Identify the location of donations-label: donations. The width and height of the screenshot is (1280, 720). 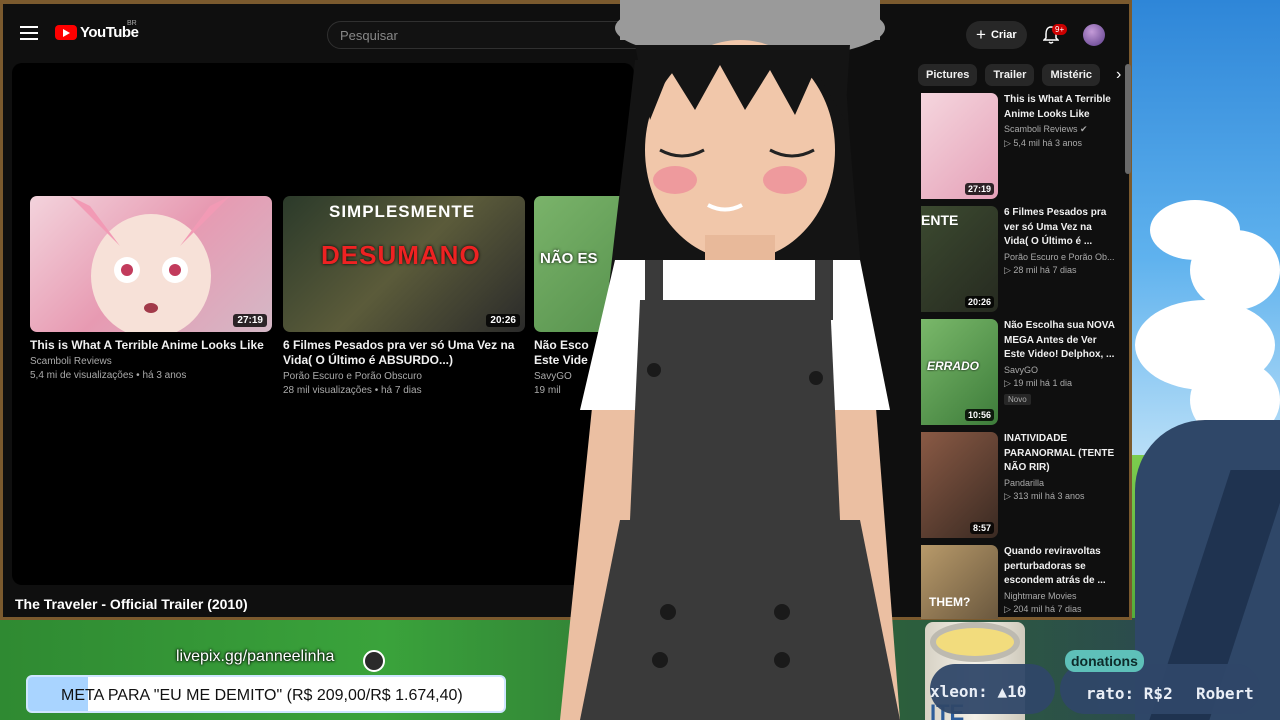
(1104, 661).